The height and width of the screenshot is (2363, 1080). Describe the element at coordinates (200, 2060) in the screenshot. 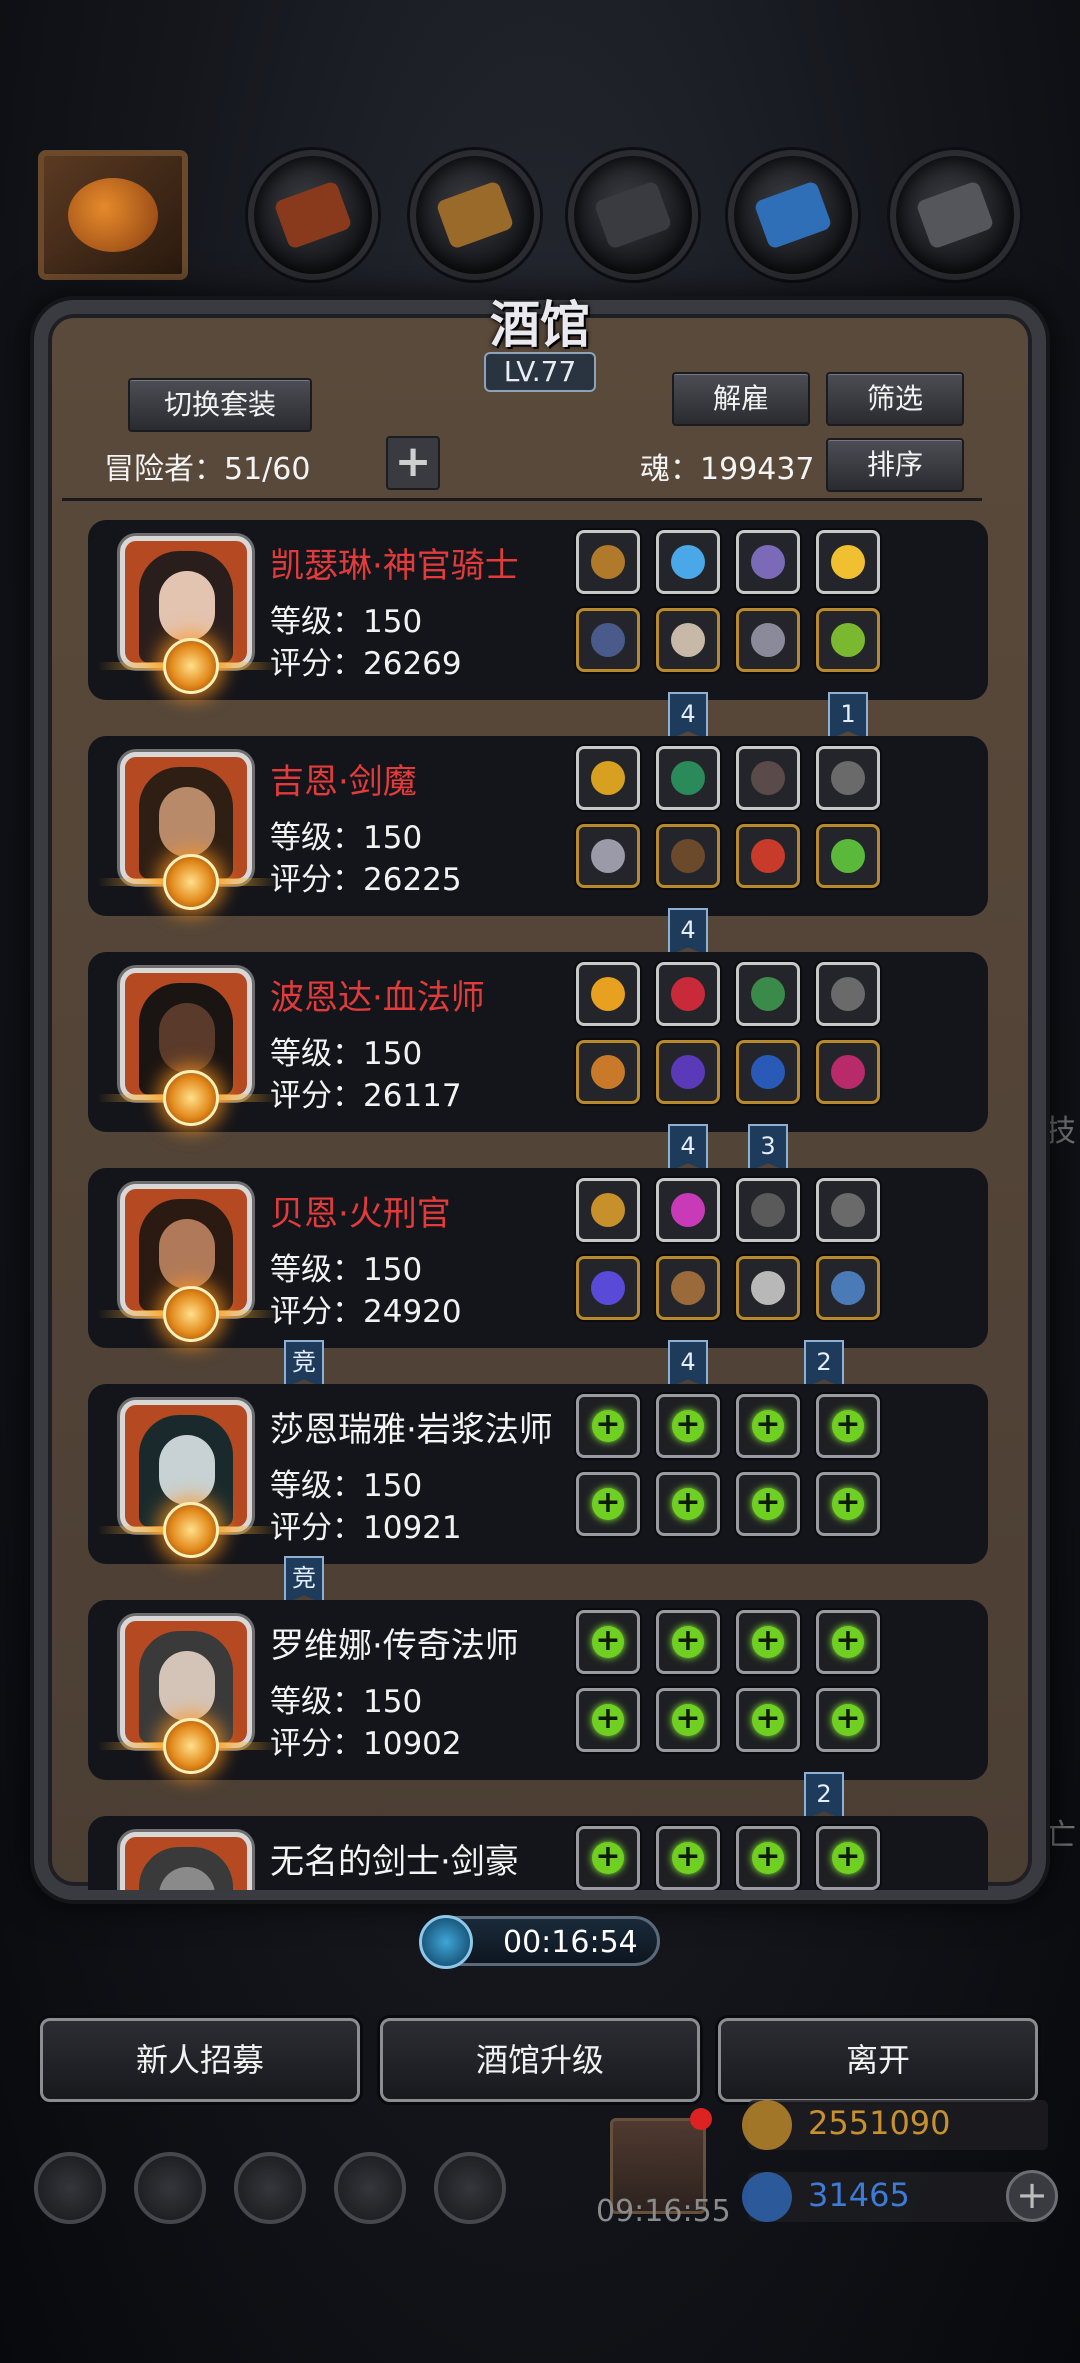

I see `recruit-button: 新人招募` at that location.